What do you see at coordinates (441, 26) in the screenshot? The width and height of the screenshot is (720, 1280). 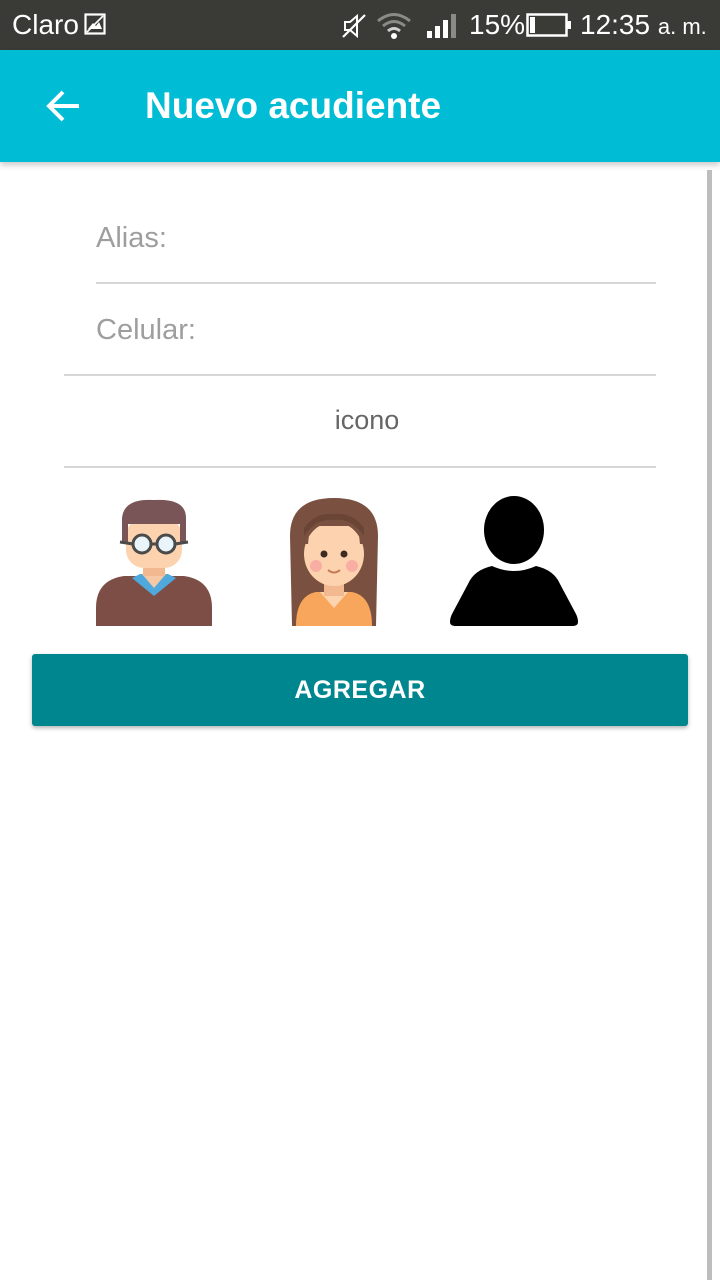 I see `signal-icon` at bounding box center [441, 26].